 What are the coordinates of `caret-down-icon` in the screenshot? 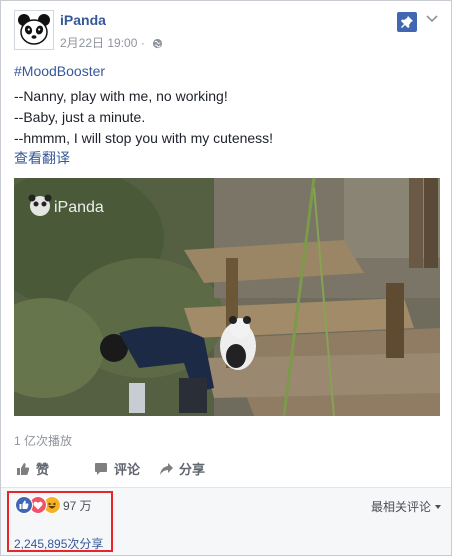 It's located at (438, 507).